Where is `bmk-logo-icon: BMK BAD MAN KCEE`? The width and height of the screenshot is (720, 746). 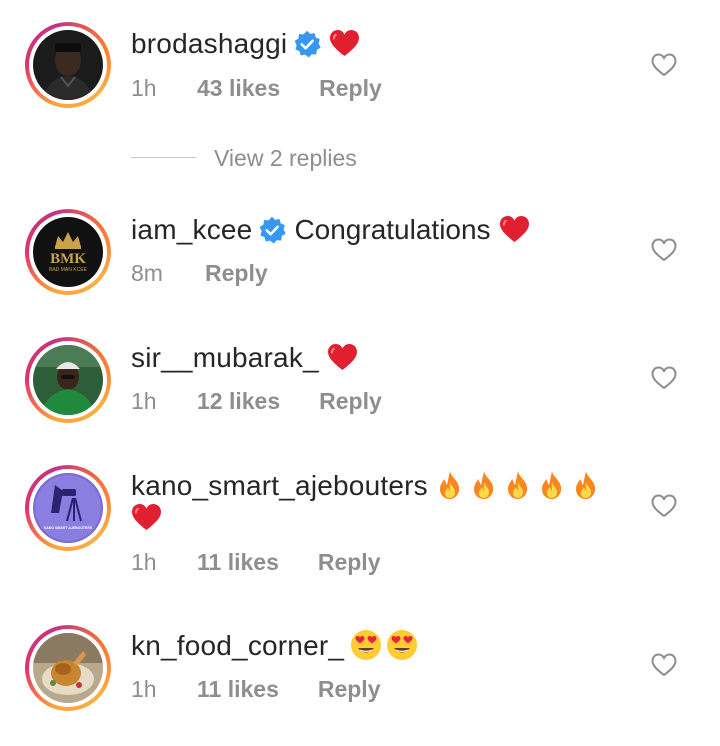 bmk-logo-icon: BMK BAD MAN KCEE is located at coordinates (68, 252).